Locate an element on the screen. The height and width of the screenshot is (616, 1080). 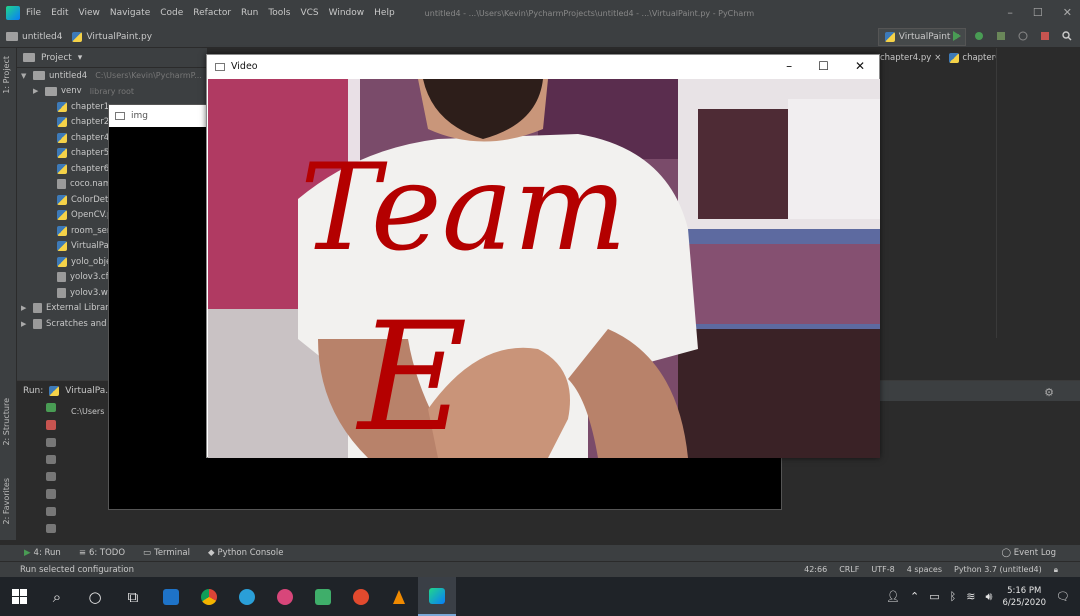
menu-item-help: Help is located at coordinates (384, 13).